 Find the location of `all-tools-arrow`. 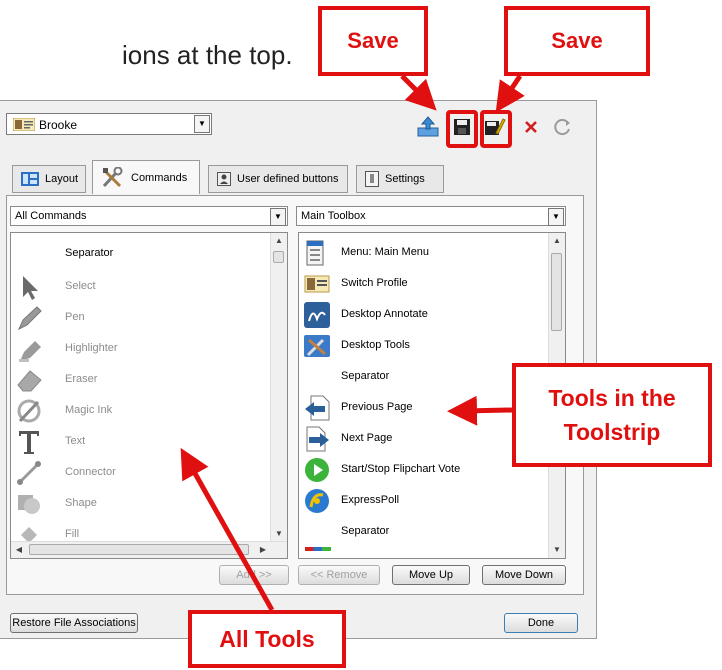

all-tools-arrow is located at coordinates (227, 529).